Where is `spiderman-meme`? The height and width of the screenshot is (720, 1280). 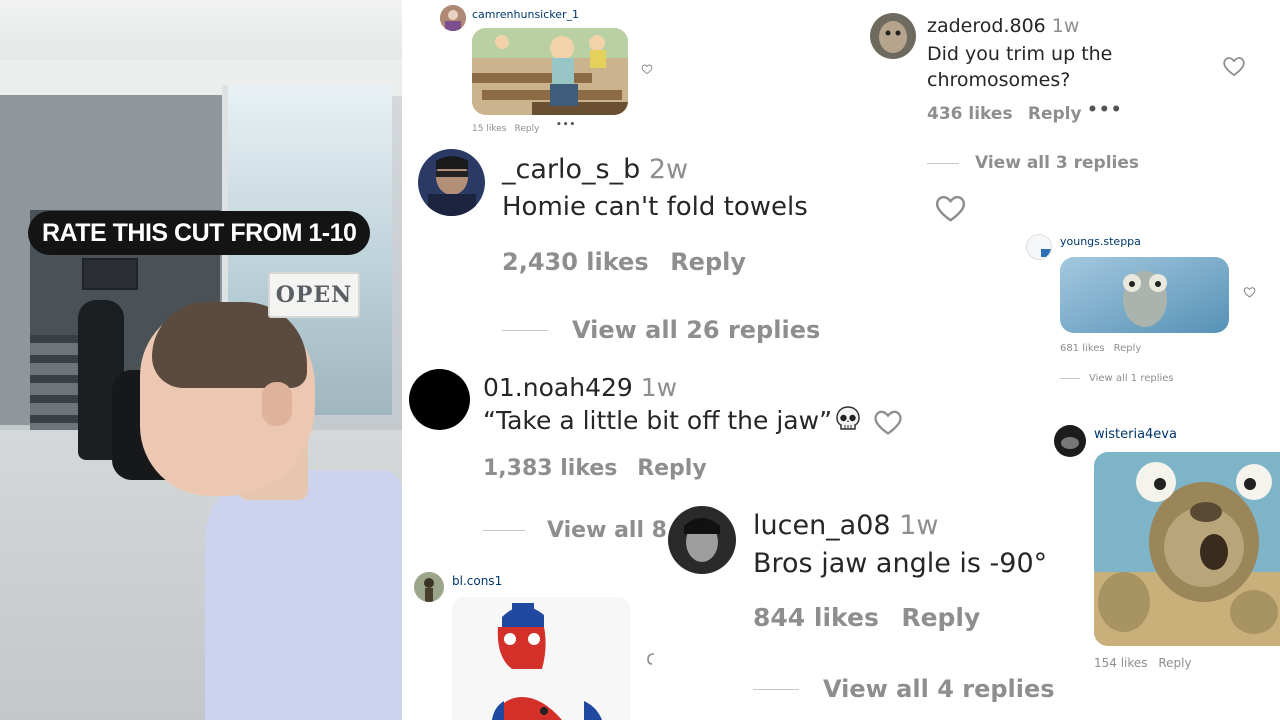 spiderman-meme is located at coordinates (541, 658).